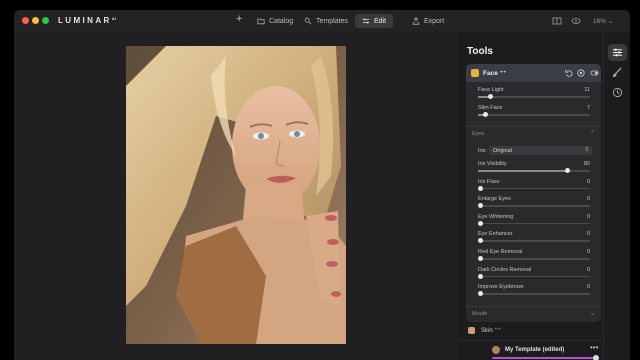 This screenshot has width=640, height=360. What do you see at coordinates (380, 21) in the screenshot?
I see `edit-label: Edit` at bounding box center [380, 21].